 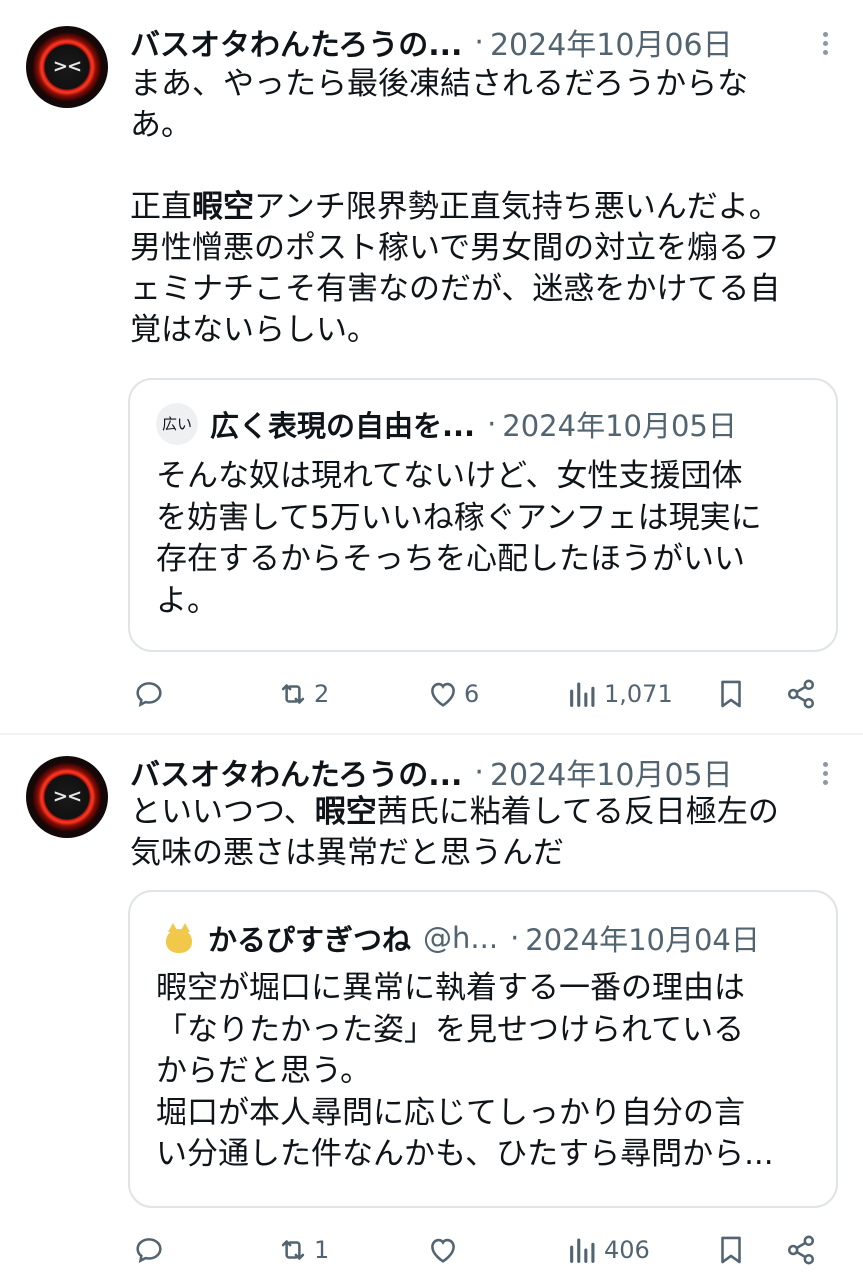 I want to click on text-fragment: 正直, so click(x=161, y=207).